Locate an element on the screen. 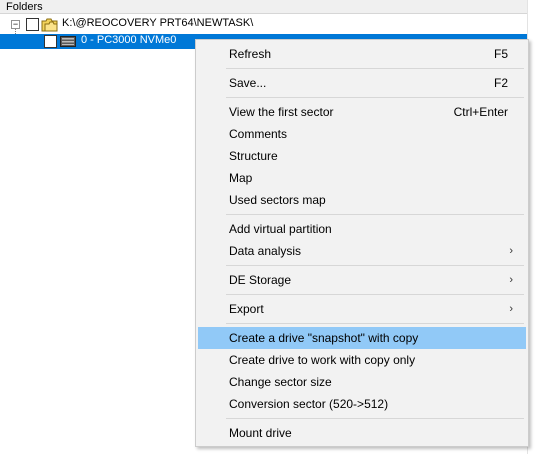 This screenshot has width=535, height=454. drive-checkbox is located at coordinates (50, 41).